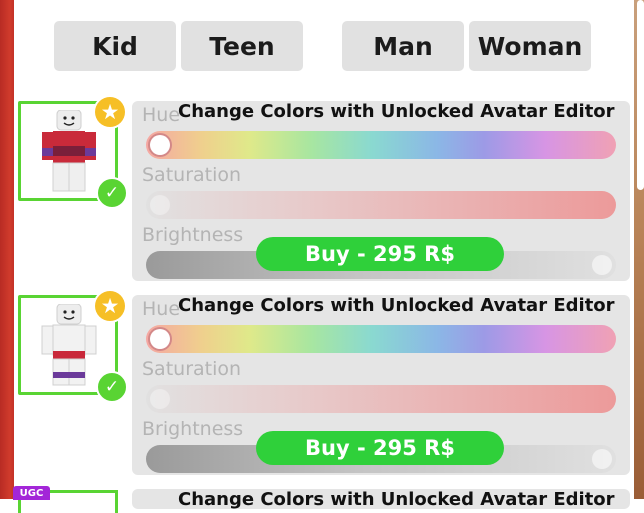 The height and width of the screenshot is (513, 644). I want to click on tab-woman: Woman, so click(530, 46).